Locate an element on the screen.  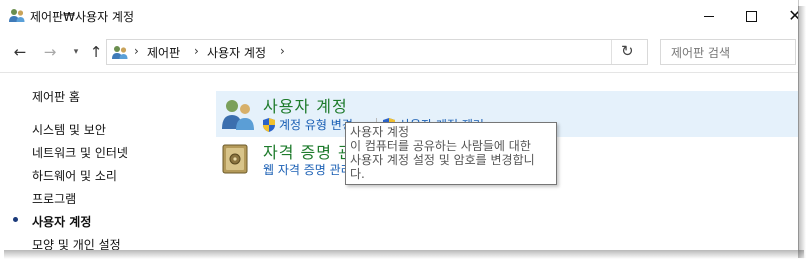
sidebar-item-network-internet: 네트워크 및 인터넷 is located at coordinates (80, 152).